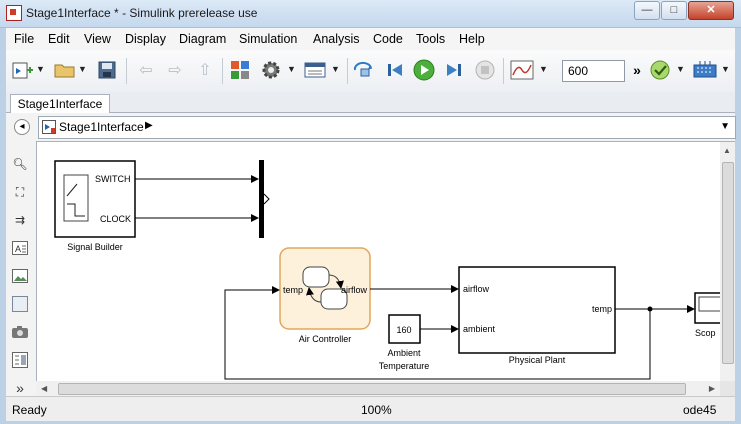  Describe the element at coordinates (107, 70) in the screenshot. I see `save-icon` at that location.